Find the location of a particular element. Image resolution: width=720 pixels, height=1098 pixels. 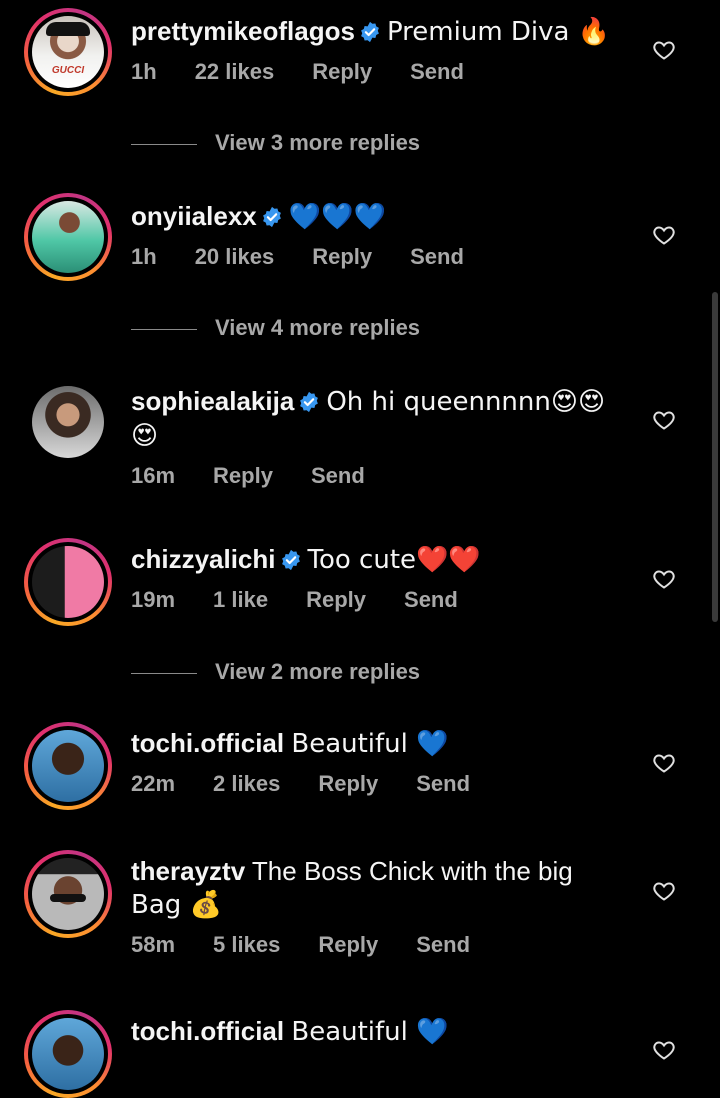

story-ring: GUCCI is located at coordinates (68, 52).